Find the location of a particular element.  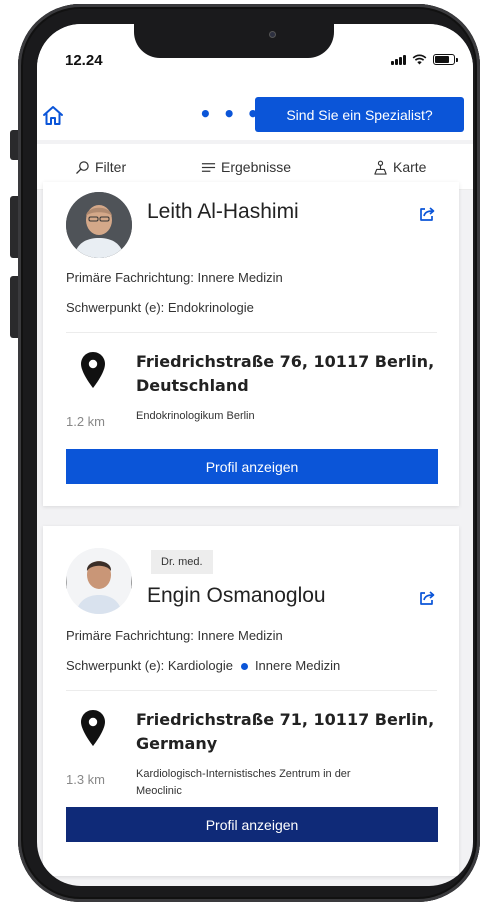

signal-icon is located at coordinates (398, 59).